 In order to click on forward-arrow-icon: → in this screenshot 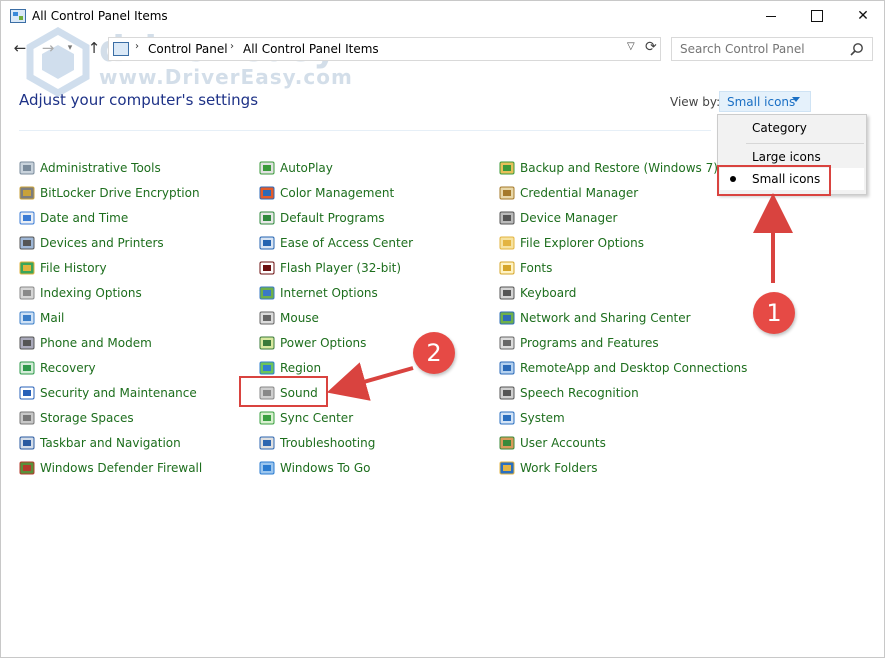, I will do `click(48, 48)`.